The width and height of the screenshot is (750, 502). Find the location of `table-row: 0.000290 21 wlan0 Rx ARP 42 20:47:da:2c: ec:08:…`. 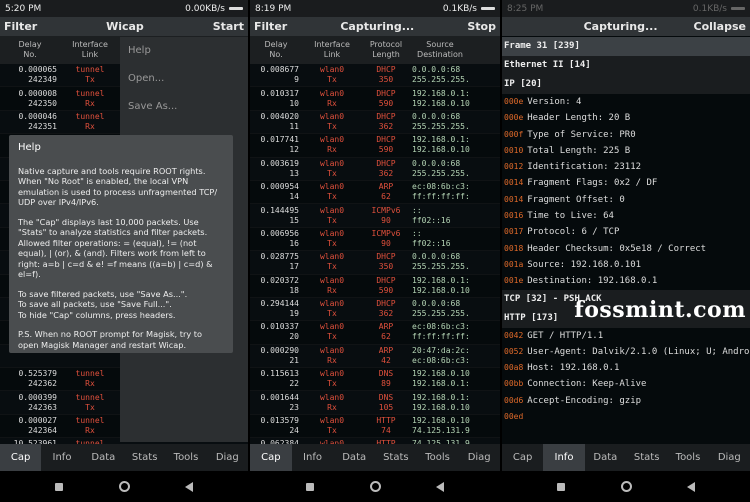

table-row: 0.000290 21 wlan0 Rx ARP 42 20:47:da:2c: ec:08:… is located at coordinates (375, 356).